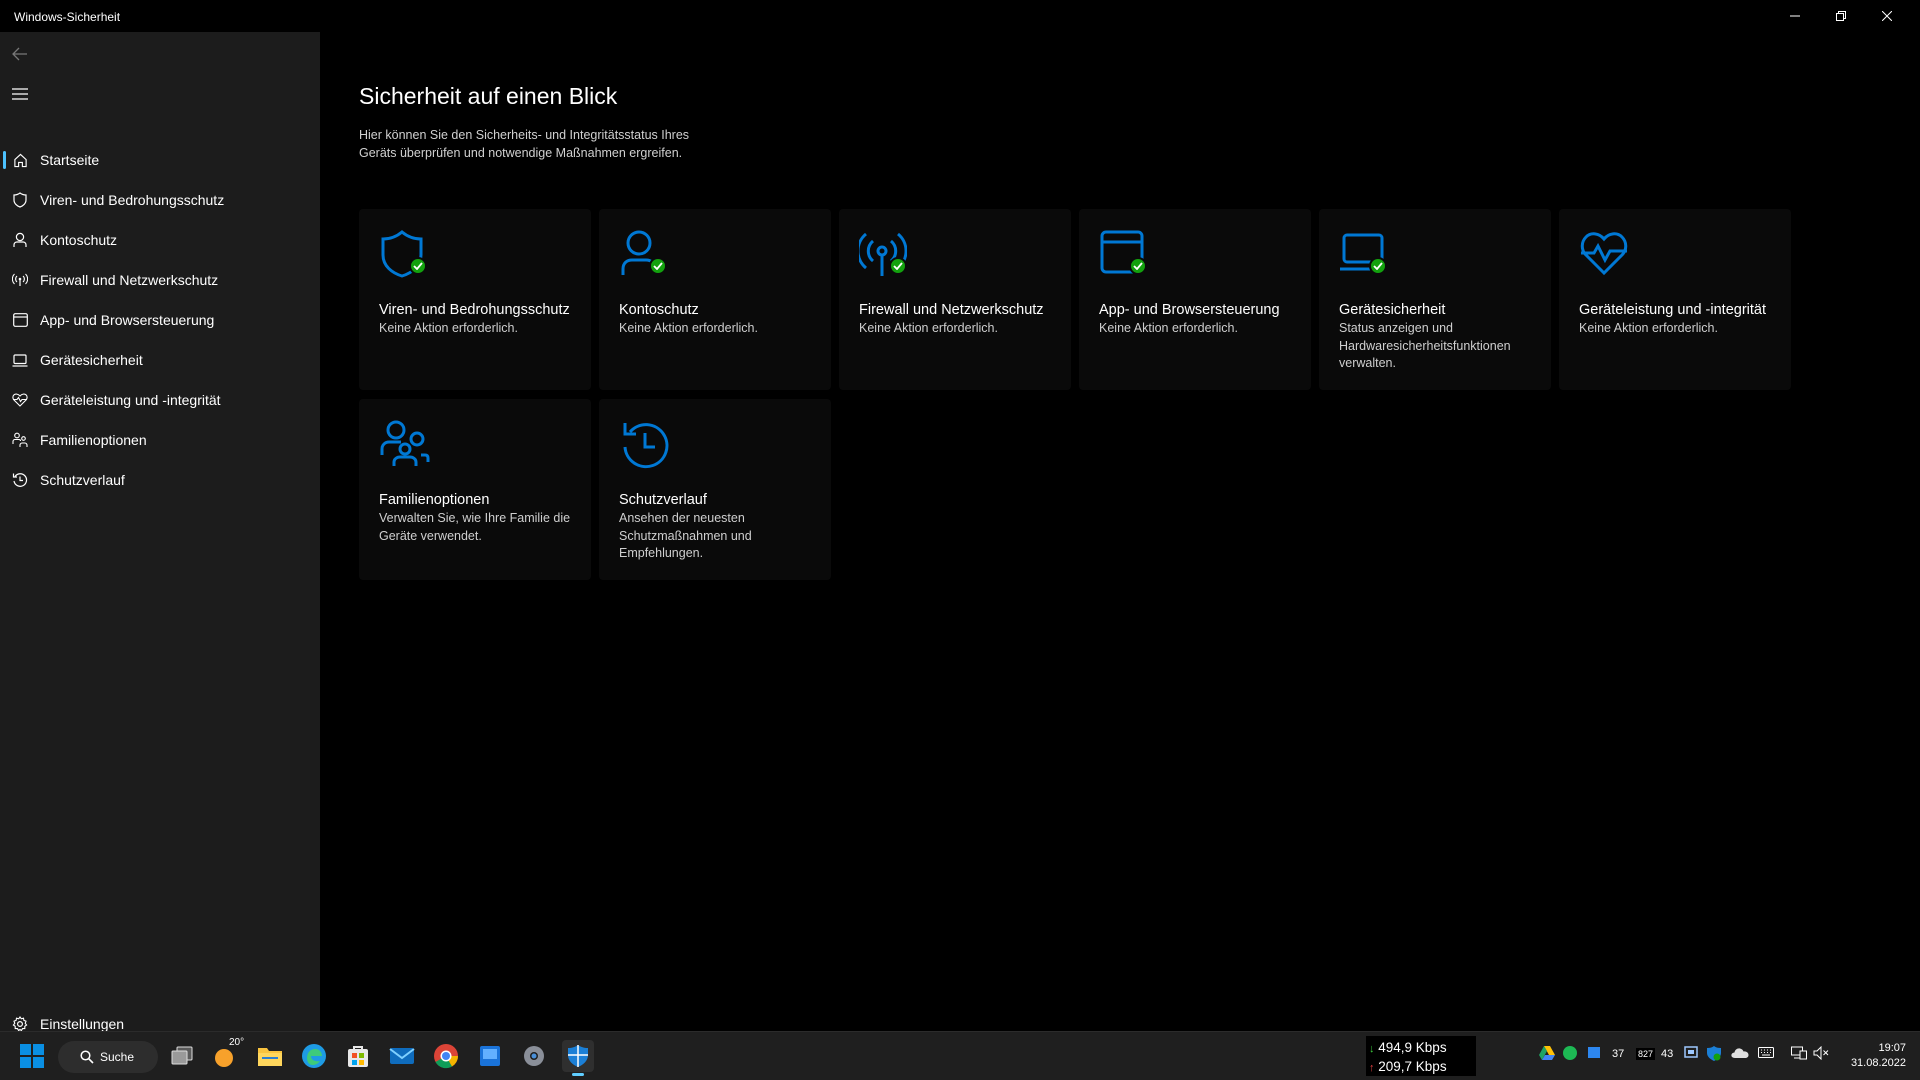  Describe the element at coordinates (1570, 1054) in the screenshot. I see `green-tray-icon` at that location.